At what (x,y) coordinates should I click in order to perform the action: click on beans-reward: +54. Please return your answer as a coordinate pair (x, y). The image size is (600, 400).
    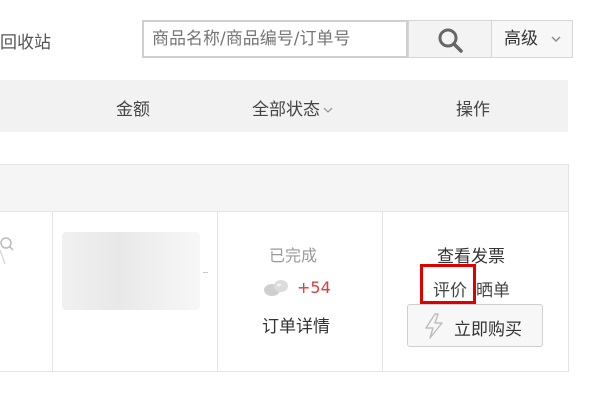
    Looking at the image, I should click on (297, 290).